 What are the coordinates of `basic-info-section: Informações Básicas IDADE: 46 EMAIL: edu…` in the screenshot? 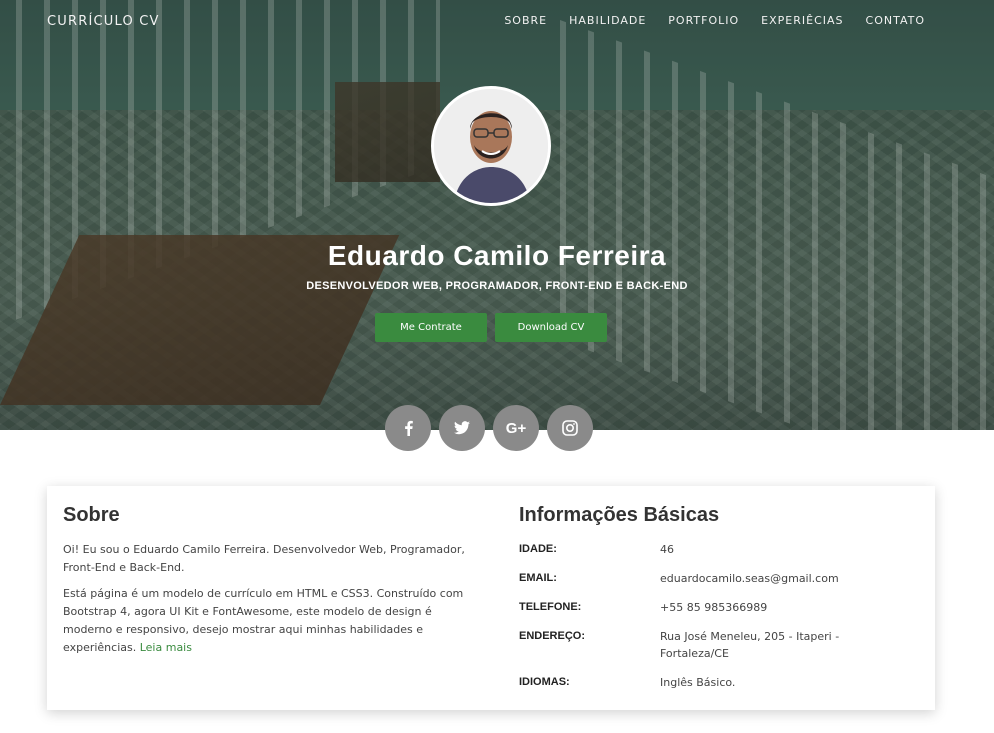 It's located at (719, 603).